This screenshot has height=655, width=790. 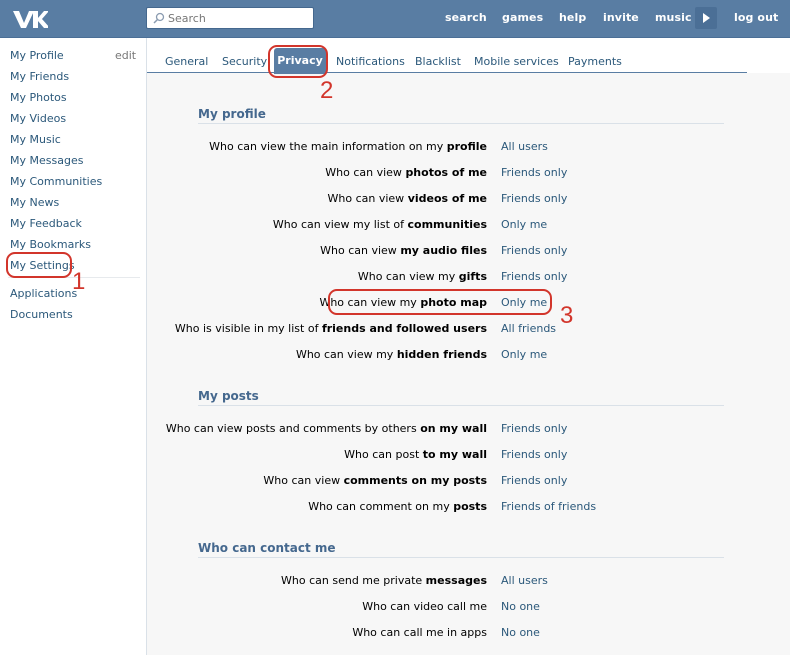 What do you see at coordinates (375, 480) in the screenshot?
I see `privacy-row-label: Who can view comments on my posts` at bounding box center [375, 480].